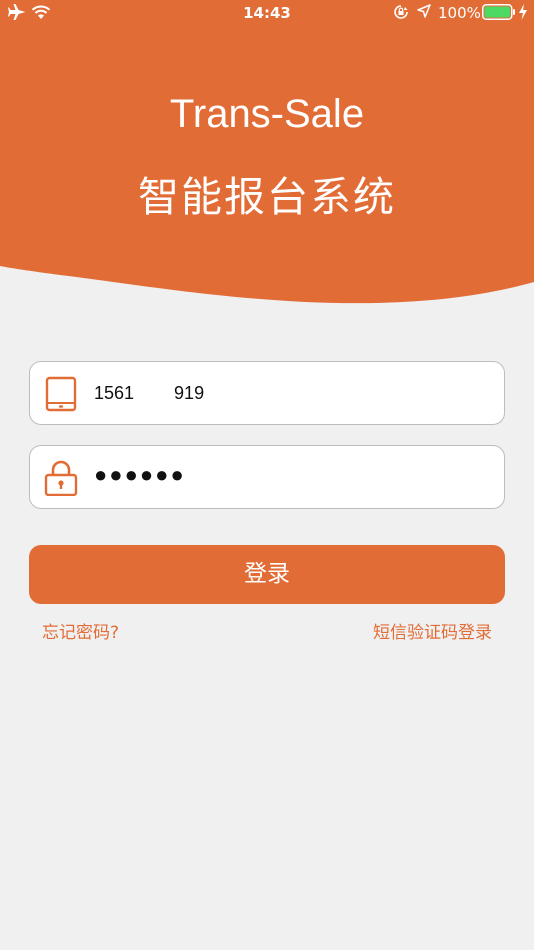 This screenshot has width=534, height=950. What do you see at coordinates (80, 630) in the screenshot?
I see `forgot-password-link: 忘记密码?` at bounding box center [80, 630].